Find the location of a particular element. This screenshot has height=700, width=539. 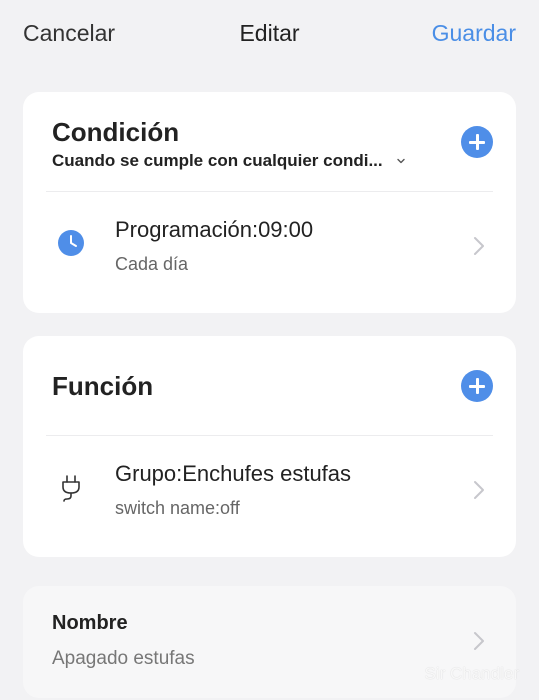

chevron-down-icon is located at coordinates (400, 161).